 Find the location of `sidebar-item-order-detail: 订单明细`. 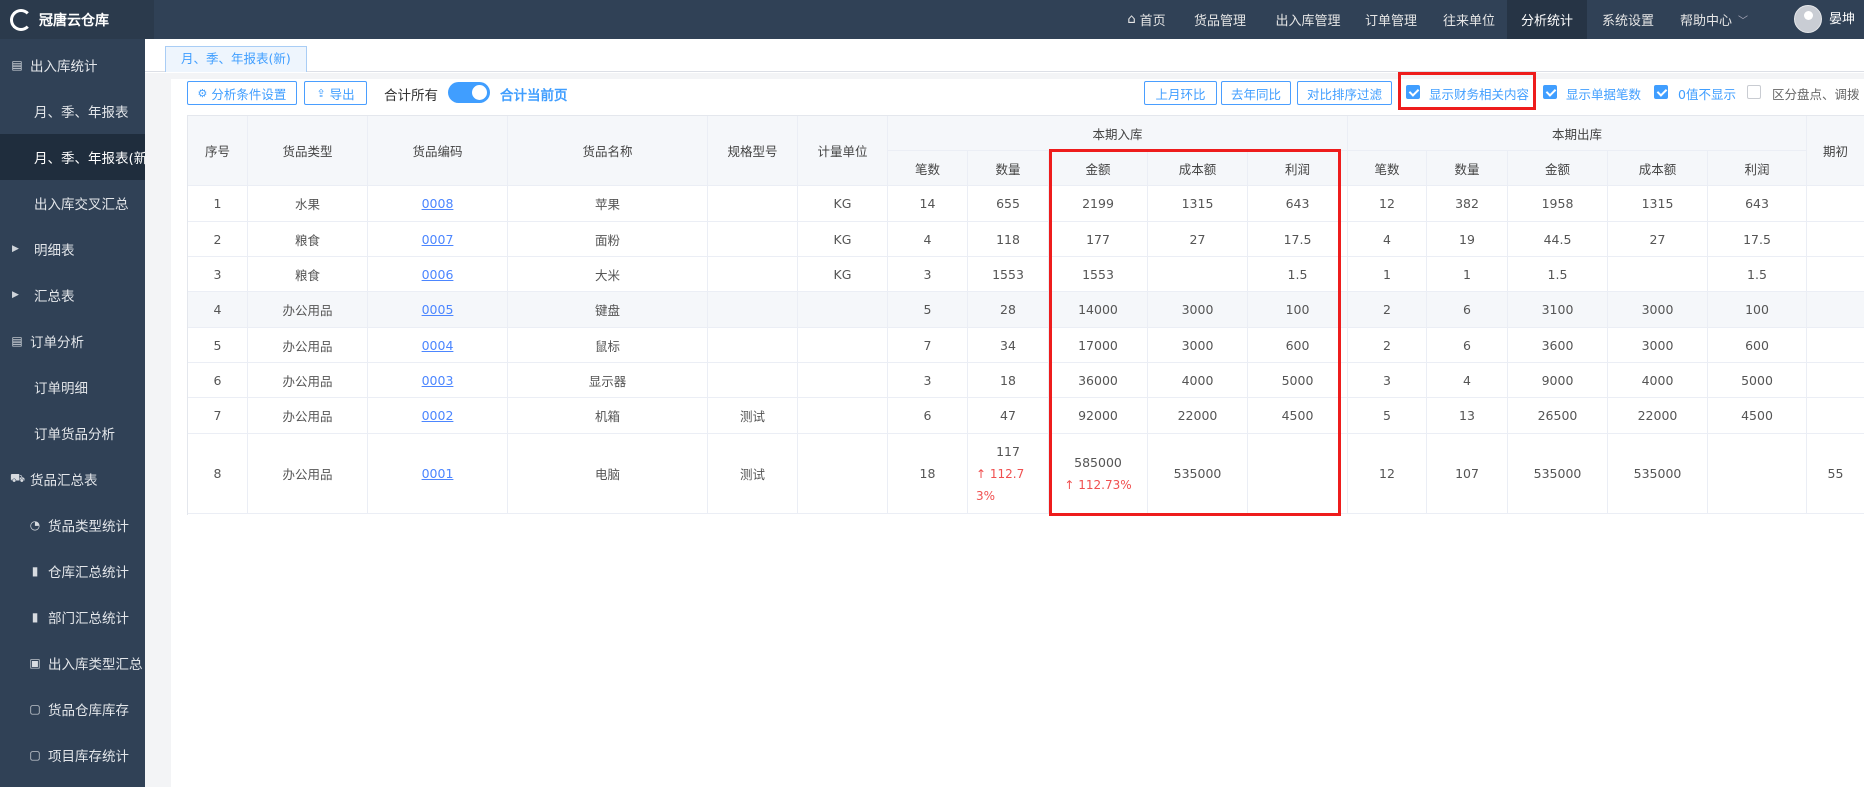

sidebar-item-order-detail: 订单明细 is located at coordinates (72, 387).